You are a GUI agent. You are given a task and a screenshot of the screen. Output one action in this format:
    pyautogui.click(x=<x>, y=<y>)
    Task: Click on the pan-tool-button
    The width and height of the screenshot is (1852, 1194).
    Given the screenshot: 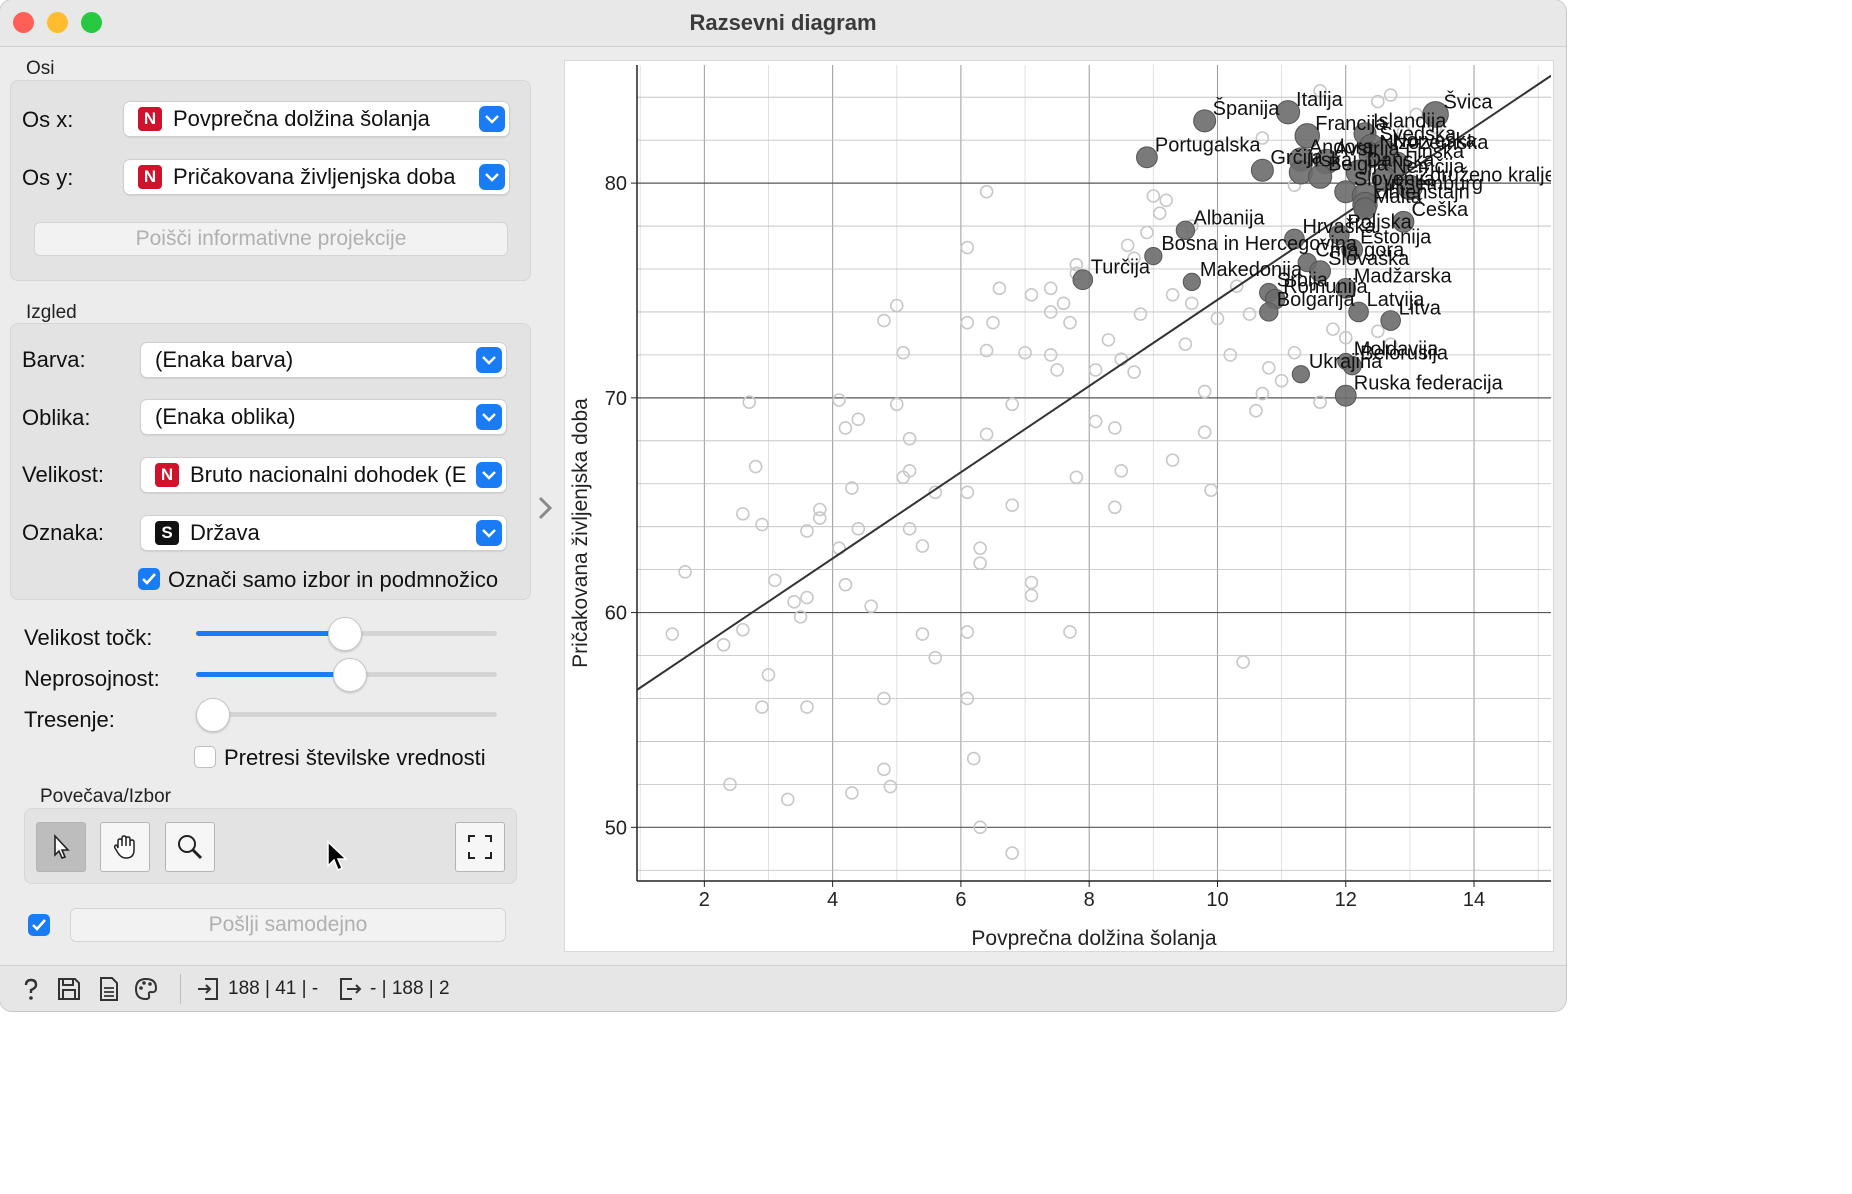 What is the action you would take?
    pyautogui.click(x=125, y=847)
    